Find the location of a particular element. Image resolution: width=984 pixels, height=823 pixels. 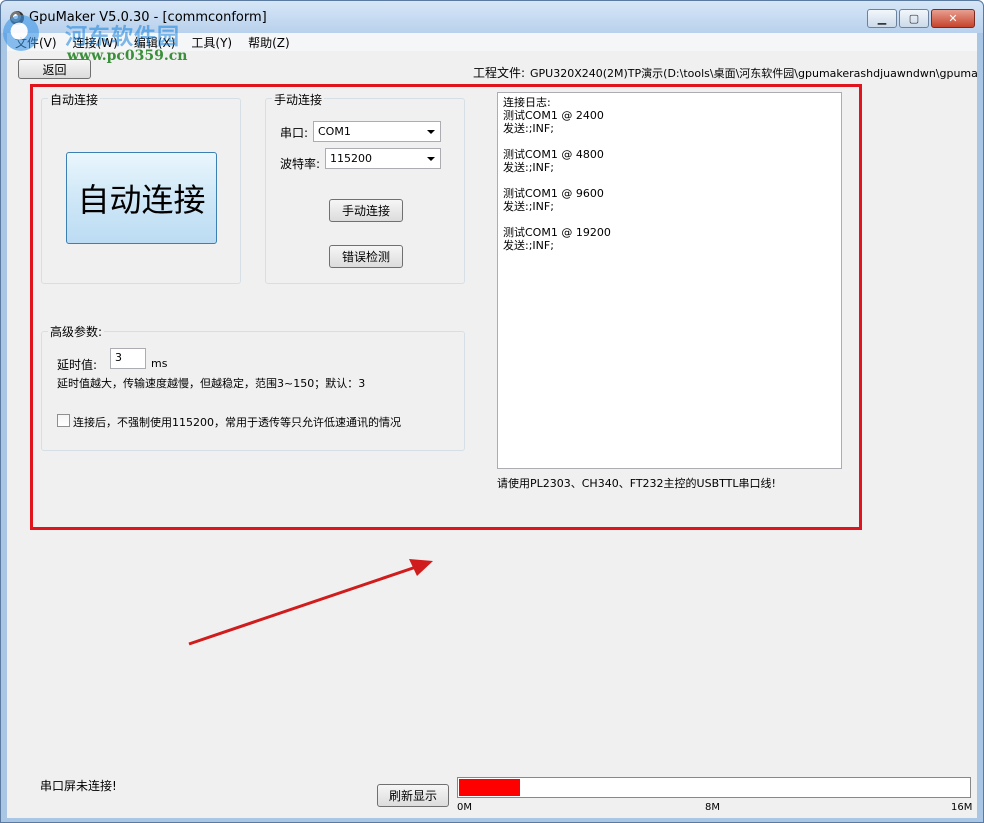

minimize-button: ▁ is located at coordinates (882, 18).